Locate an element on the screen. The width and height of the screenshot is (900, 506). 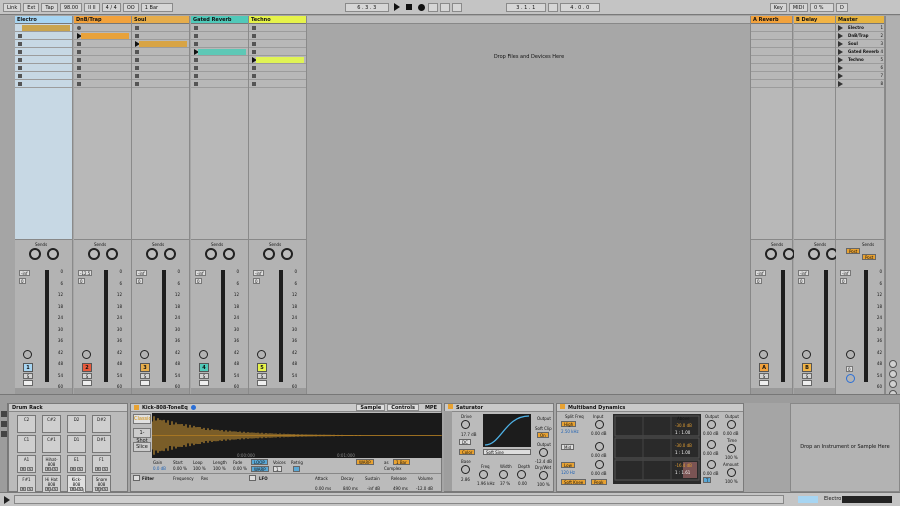
scene-name: Techno is located at coordinates (856, 59).